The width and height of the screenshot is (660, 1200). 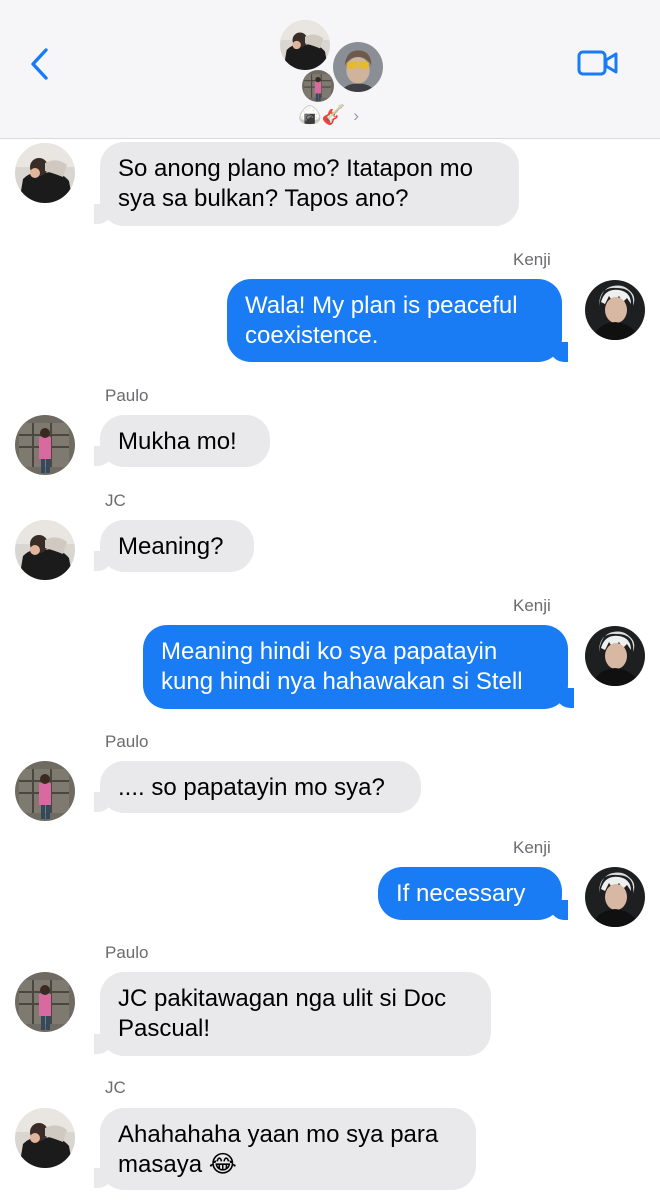 I want to click on message-line: .... so papatayin mo sya?, so click(x=251, y=787).